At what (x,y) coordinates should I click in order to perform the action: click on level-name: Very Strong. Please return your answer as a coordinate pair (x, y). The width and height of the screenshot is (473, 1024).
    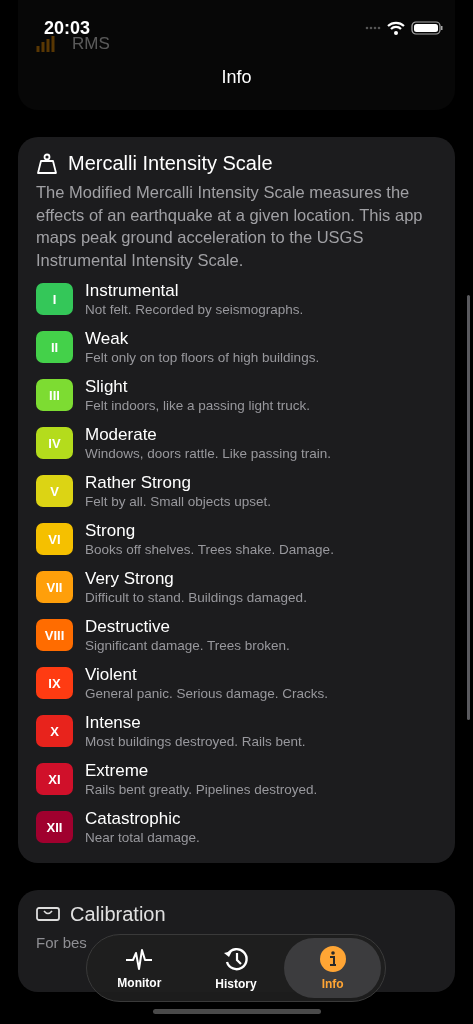
    Looking at the image, I should click on (130, 578).